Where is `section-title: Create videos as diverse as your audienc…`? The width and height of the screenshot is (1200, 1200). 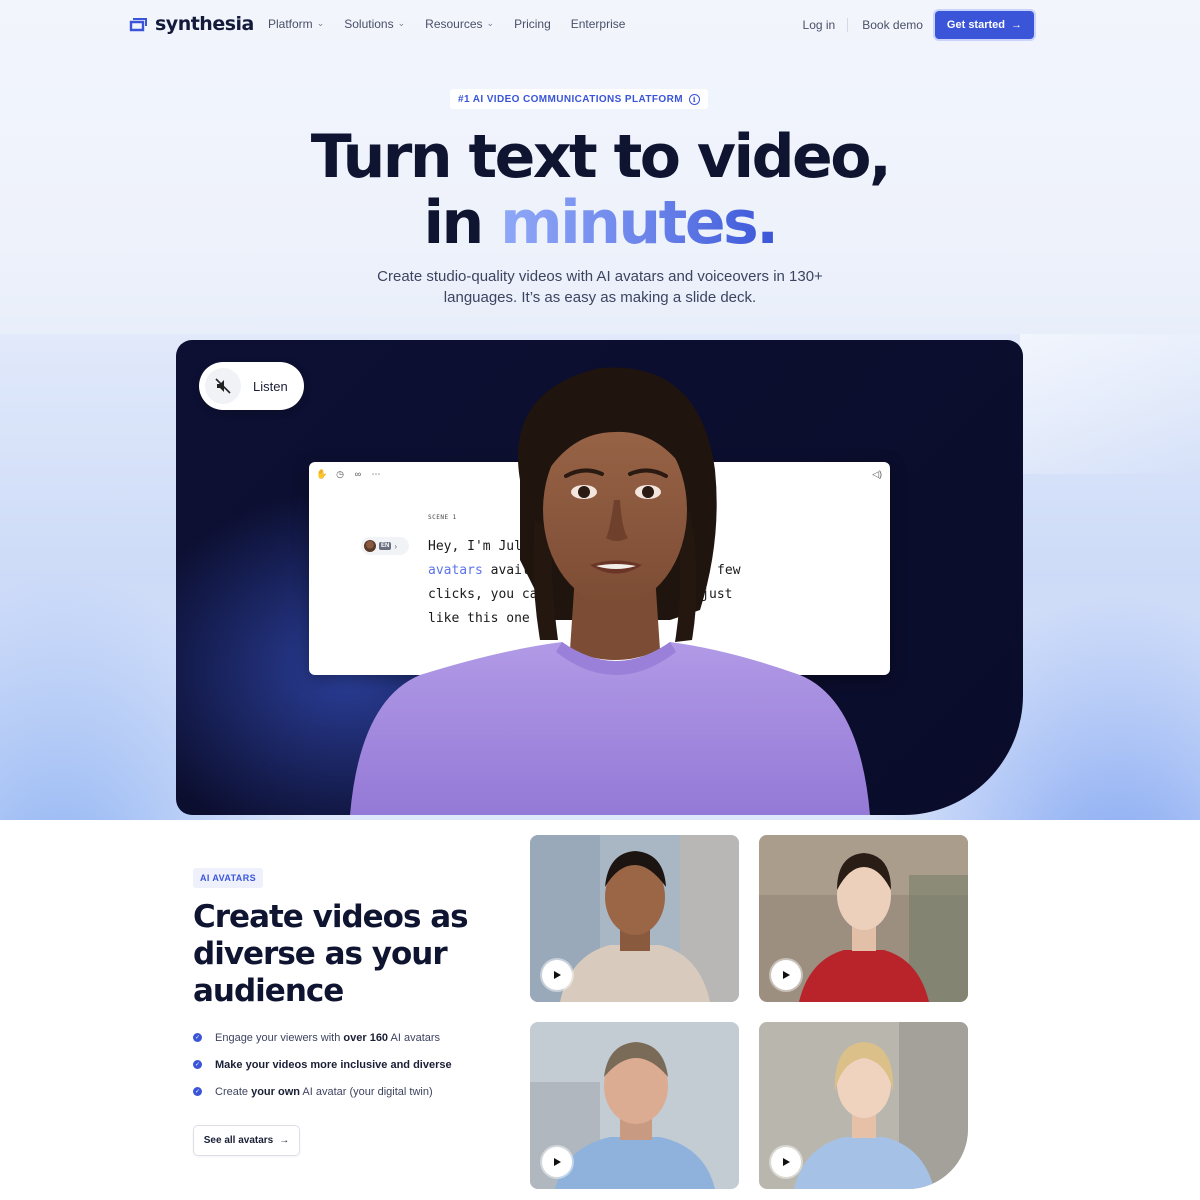 section-title: Create videos as diverse as your audienc… is located at coordinates (331, 954).